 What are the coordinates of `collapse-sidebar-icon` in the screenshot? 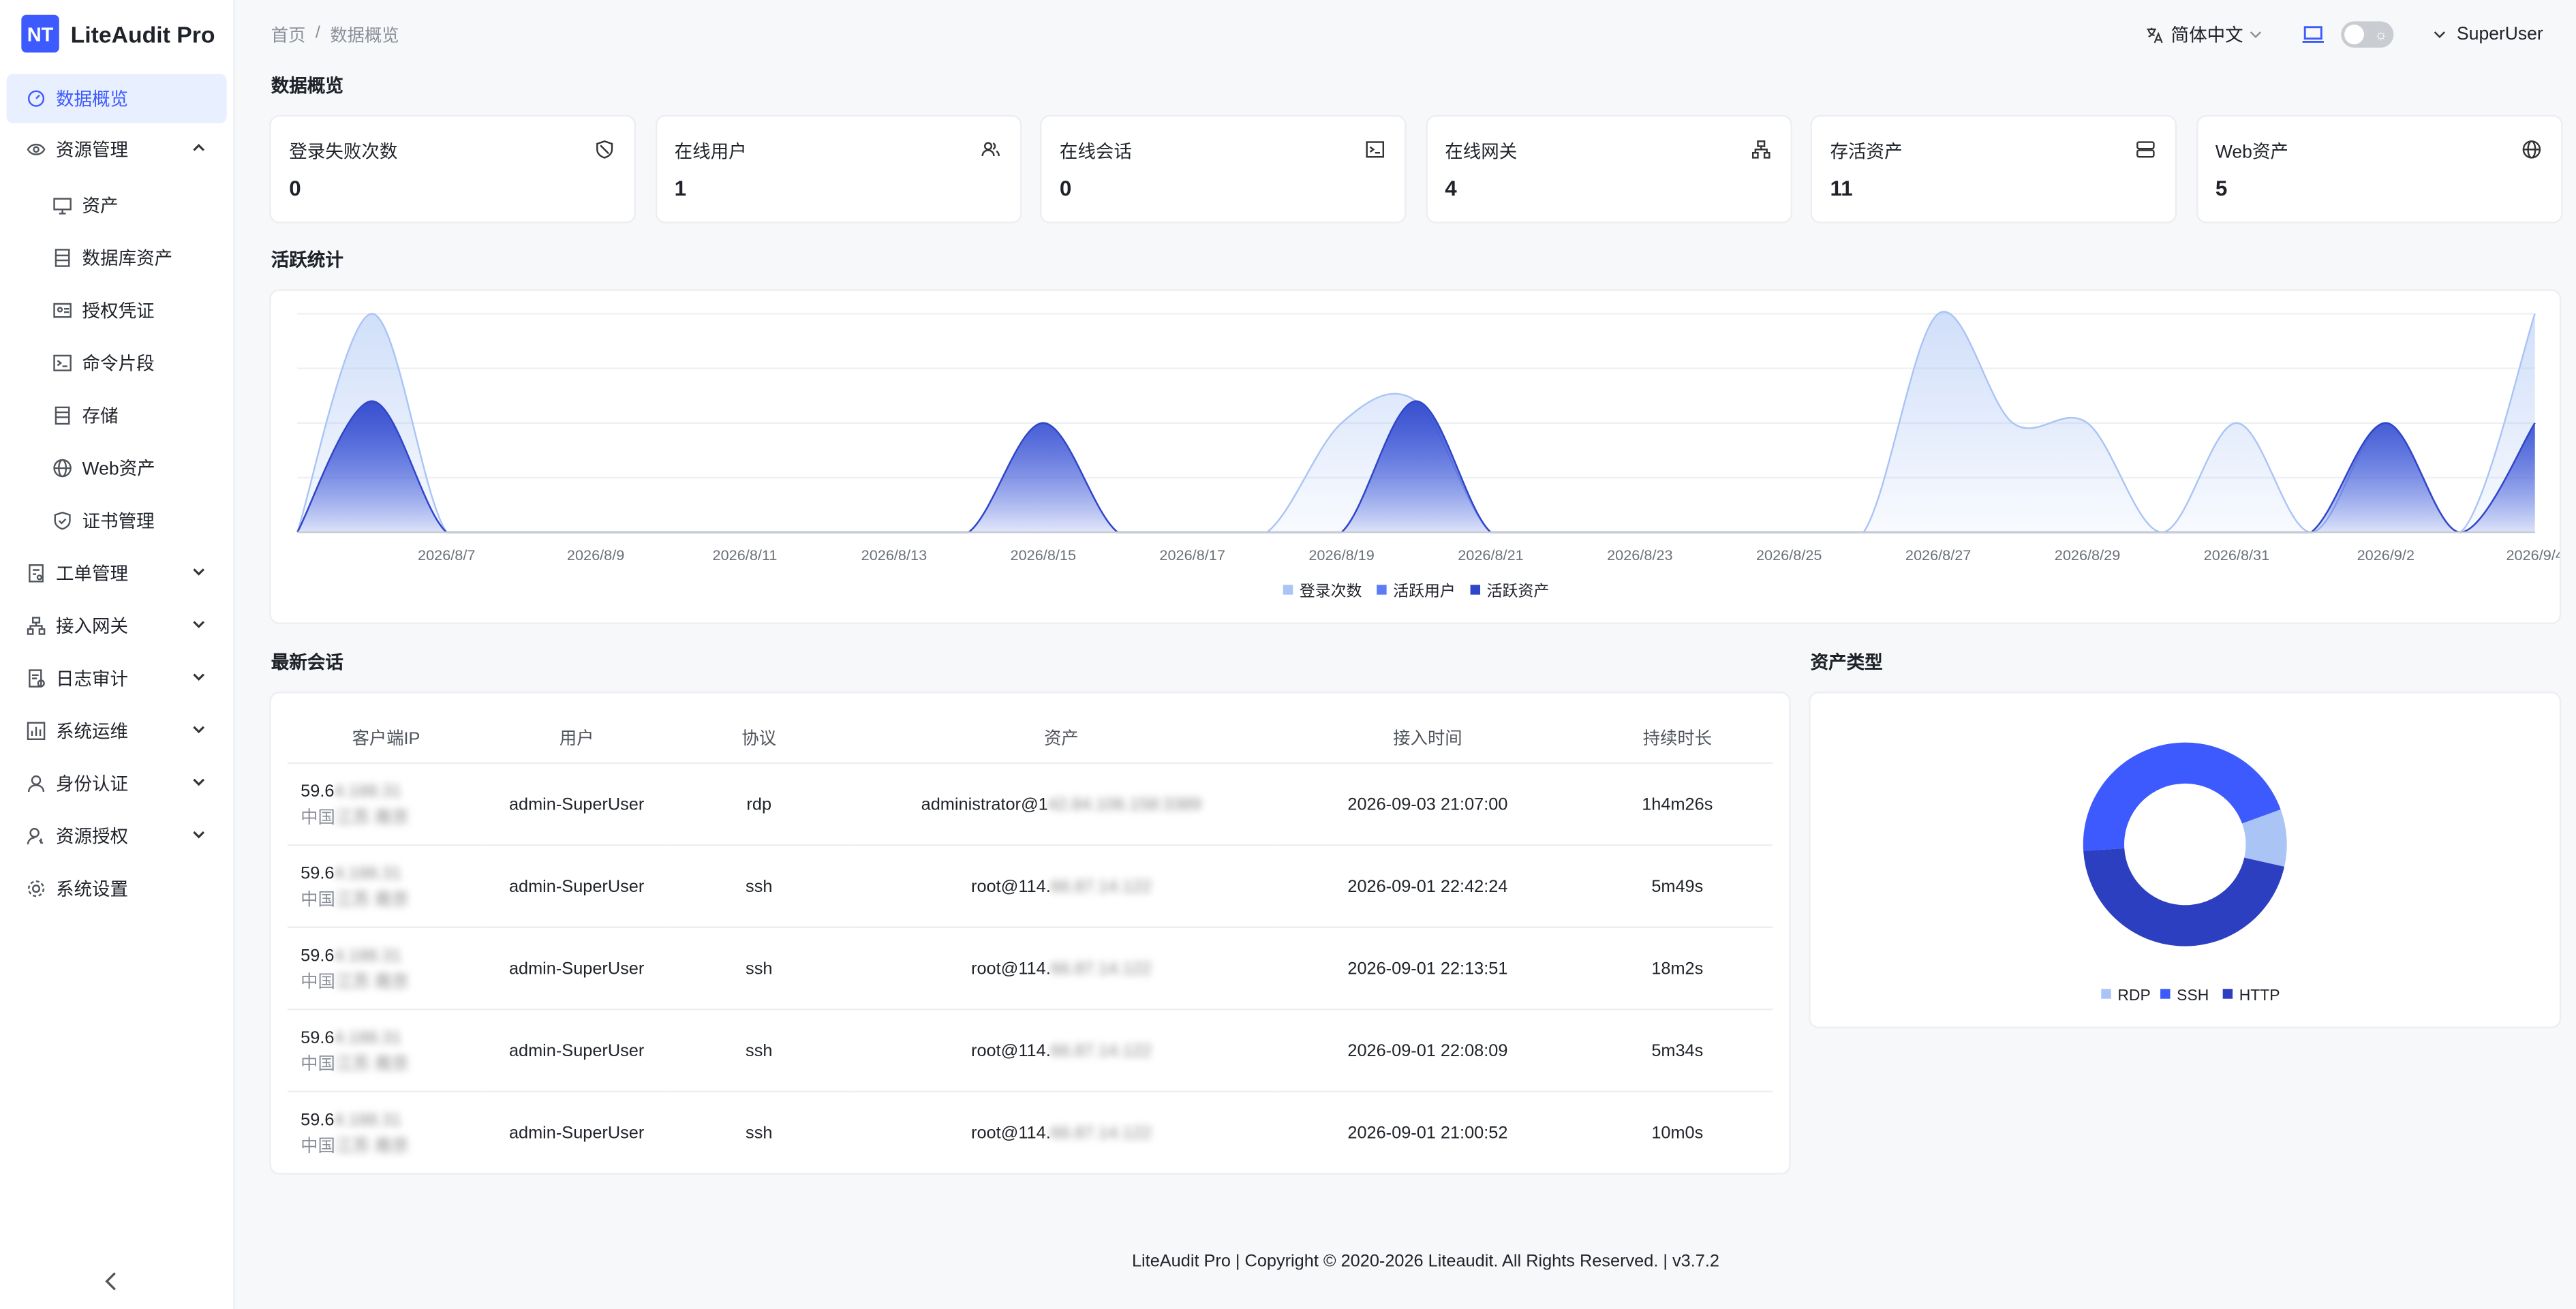 It's located at (112, 1281).